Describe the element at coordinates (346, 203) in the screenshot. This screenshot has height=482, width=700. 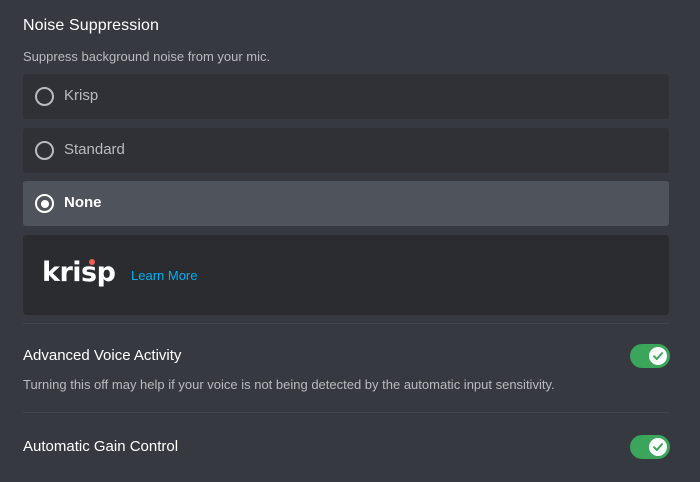
I see `radio-option-none: None` at that location.